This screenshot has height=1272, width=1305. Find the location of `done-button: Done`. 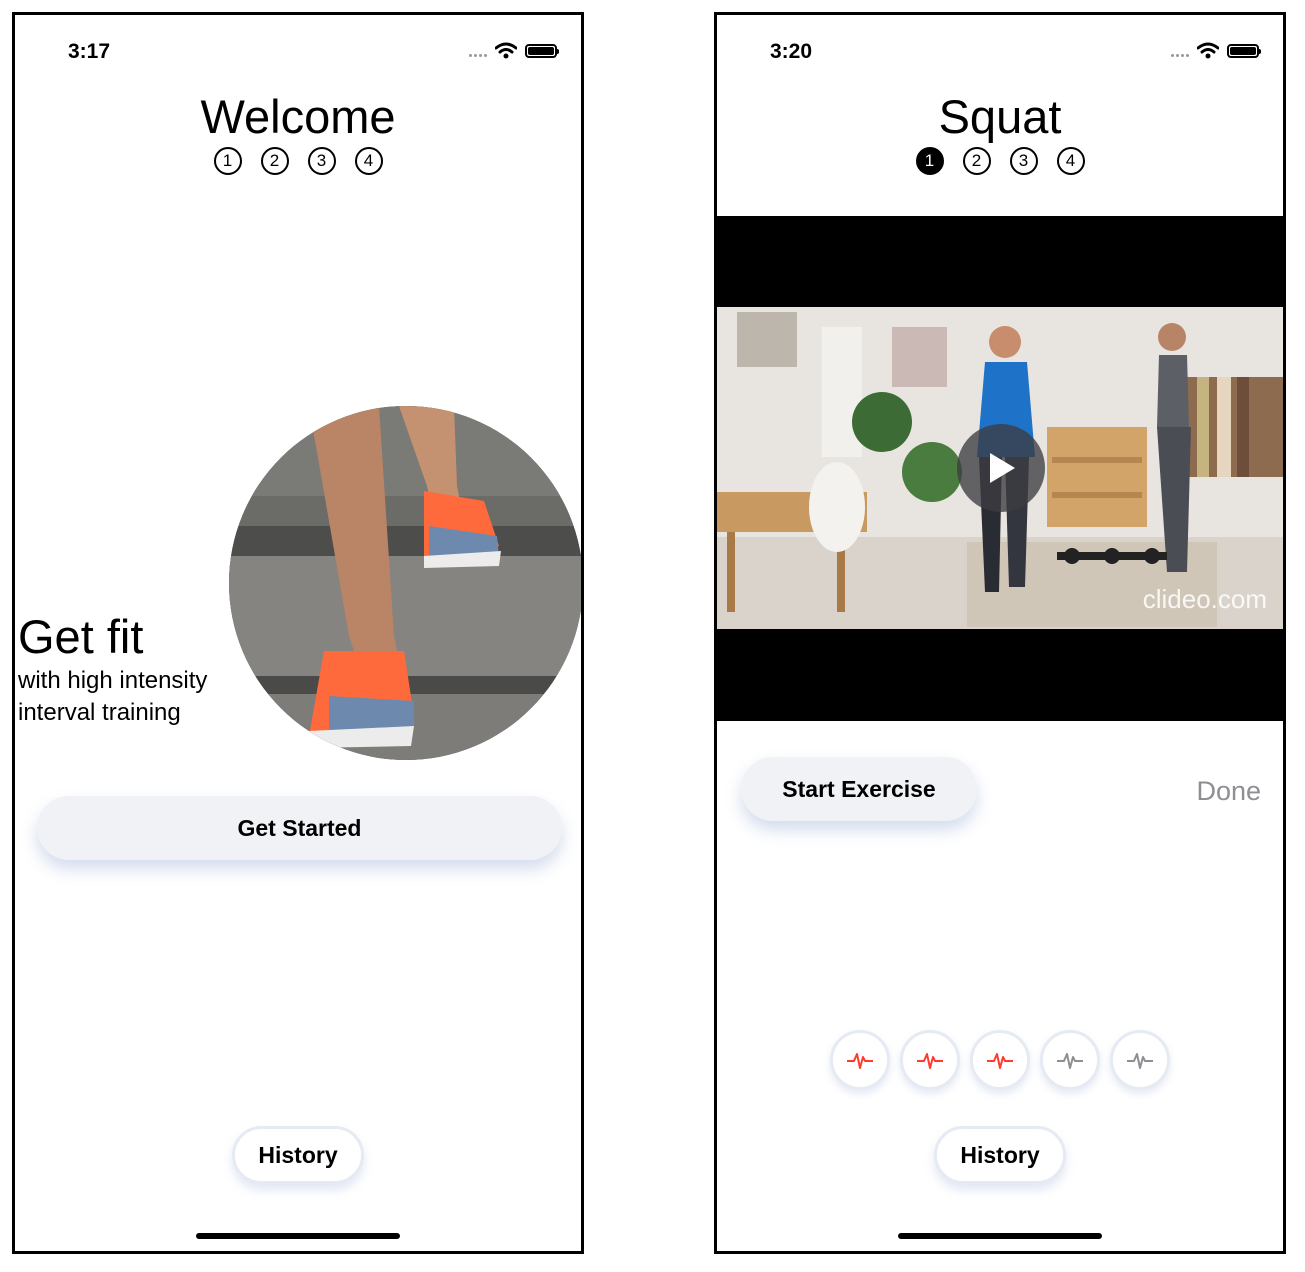

done-button: Done is located at coordinates (1228, 791).